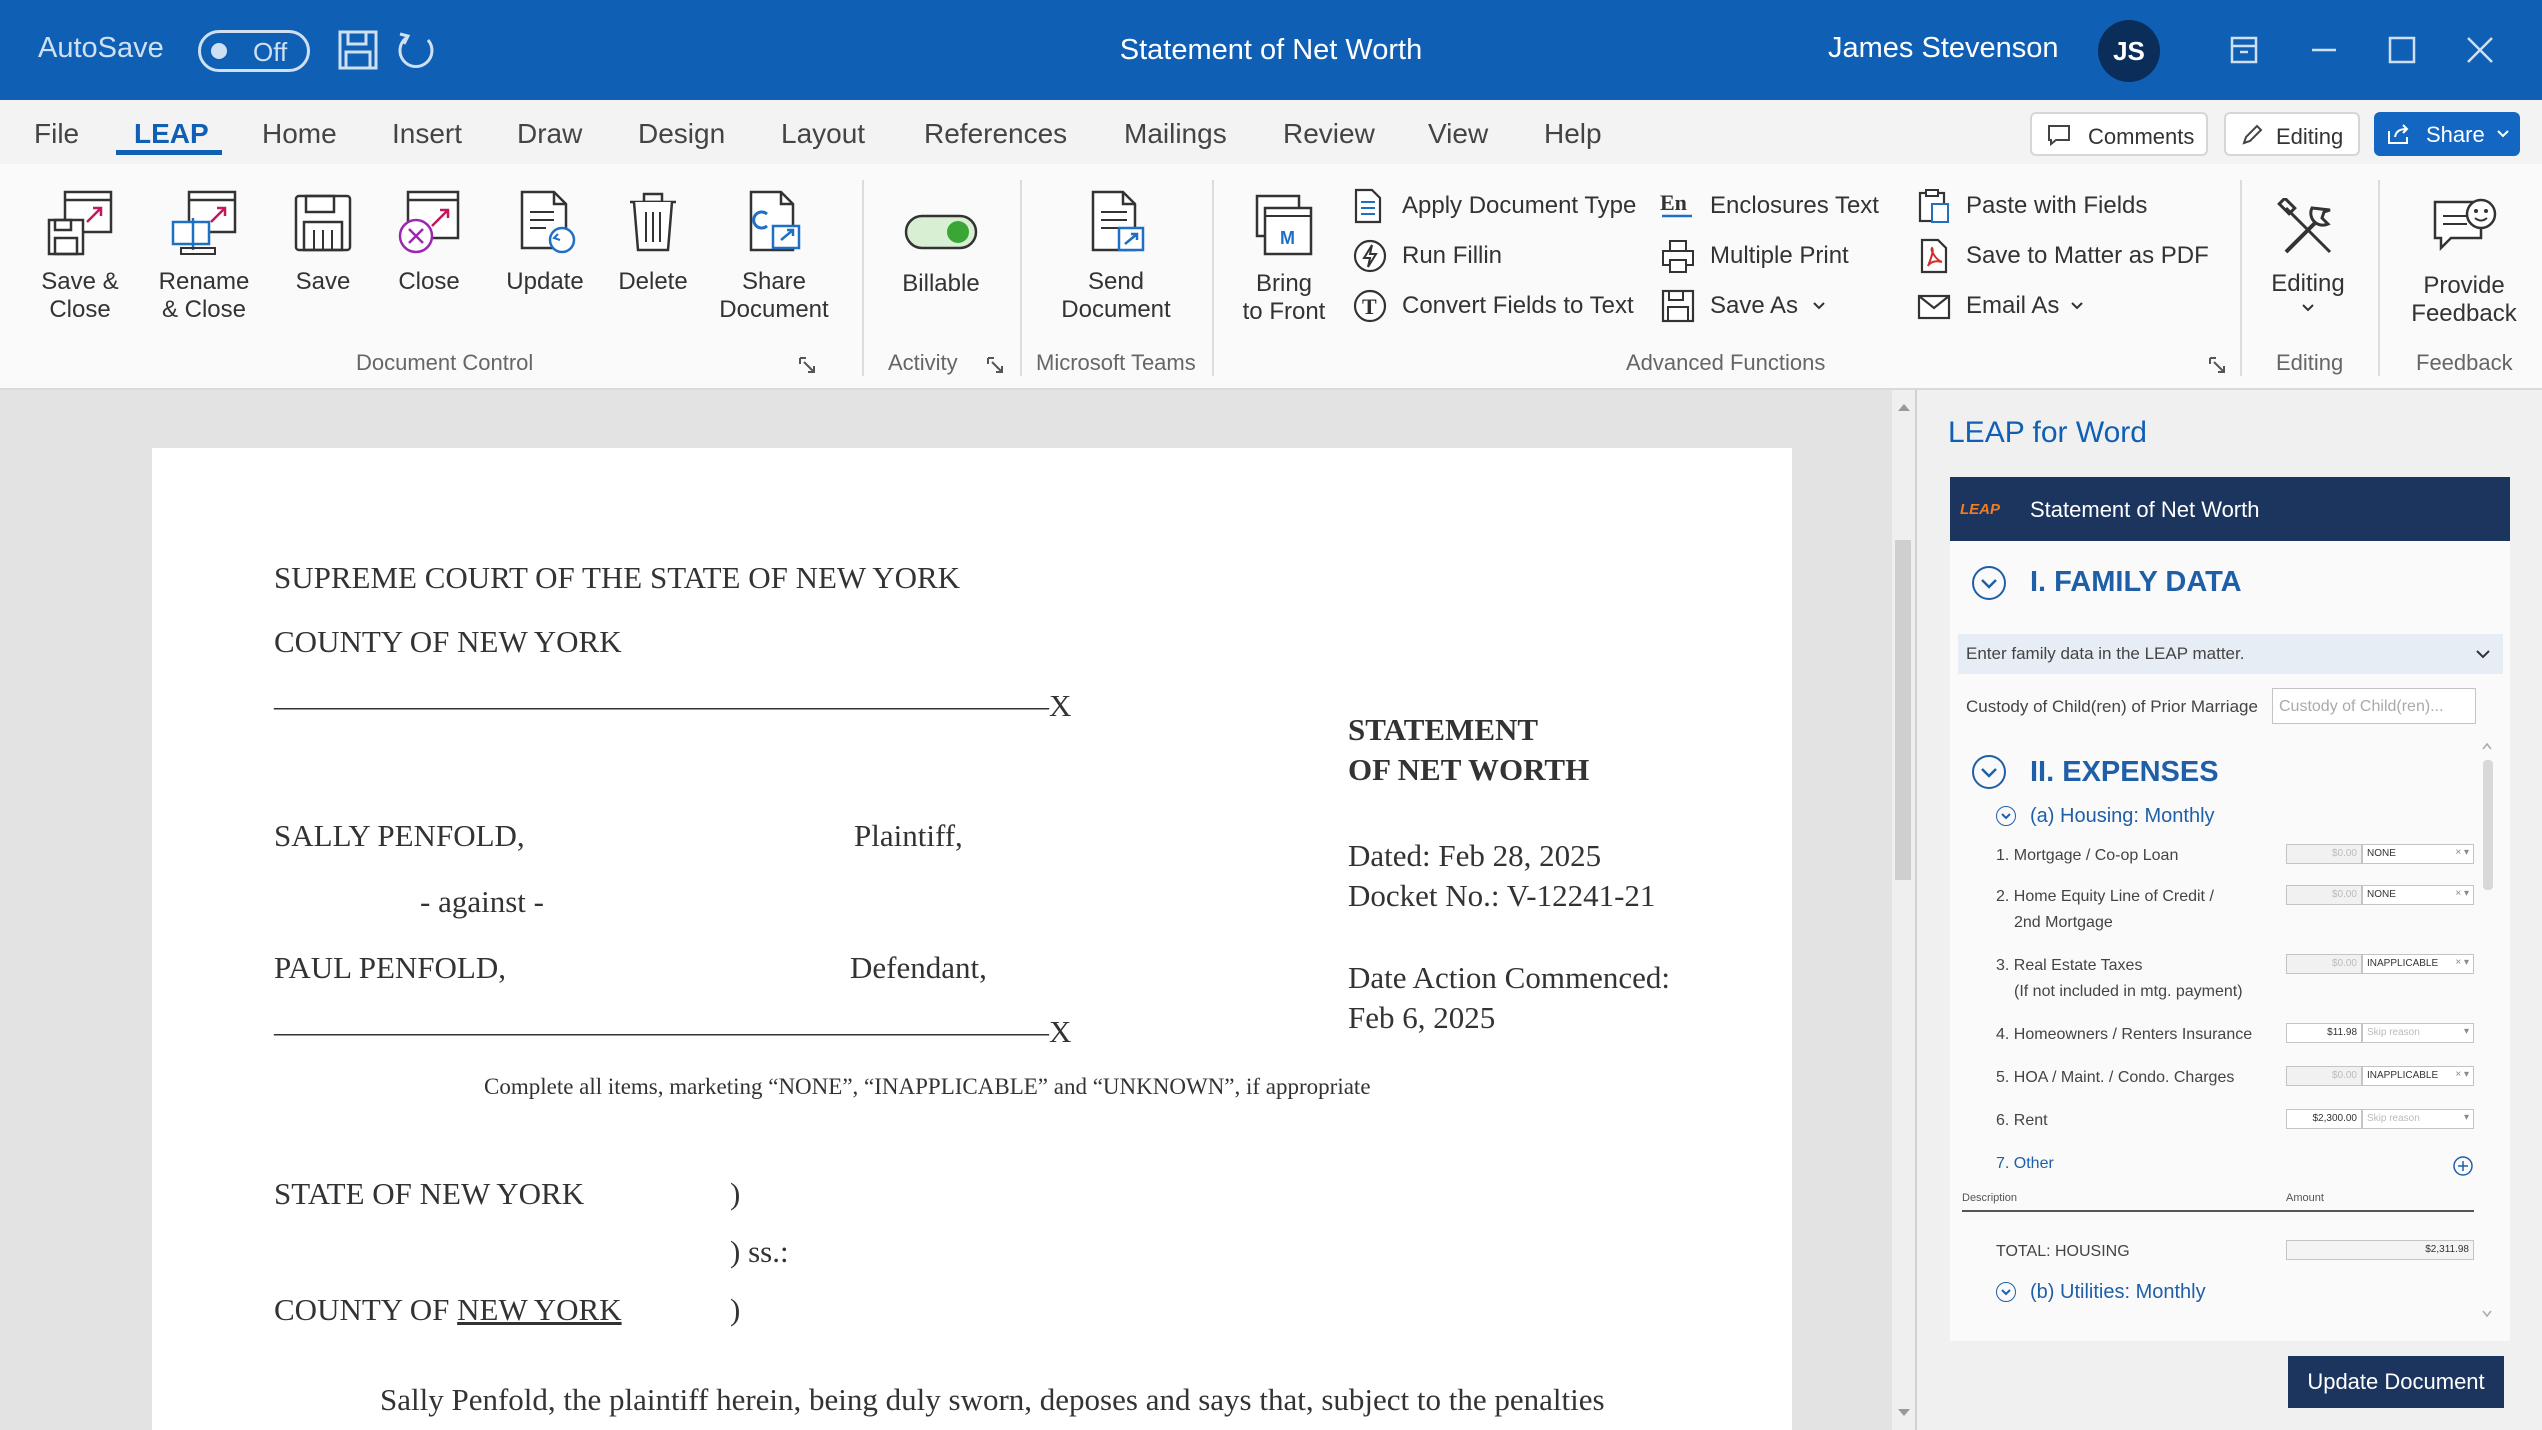 The height and width of the screenshot is (1430, 2542). What do you see at coordinates (2324, 1033) in the screenshot?
I see `amount-input-4: $11.98` at bounding box center [2324, 1033].